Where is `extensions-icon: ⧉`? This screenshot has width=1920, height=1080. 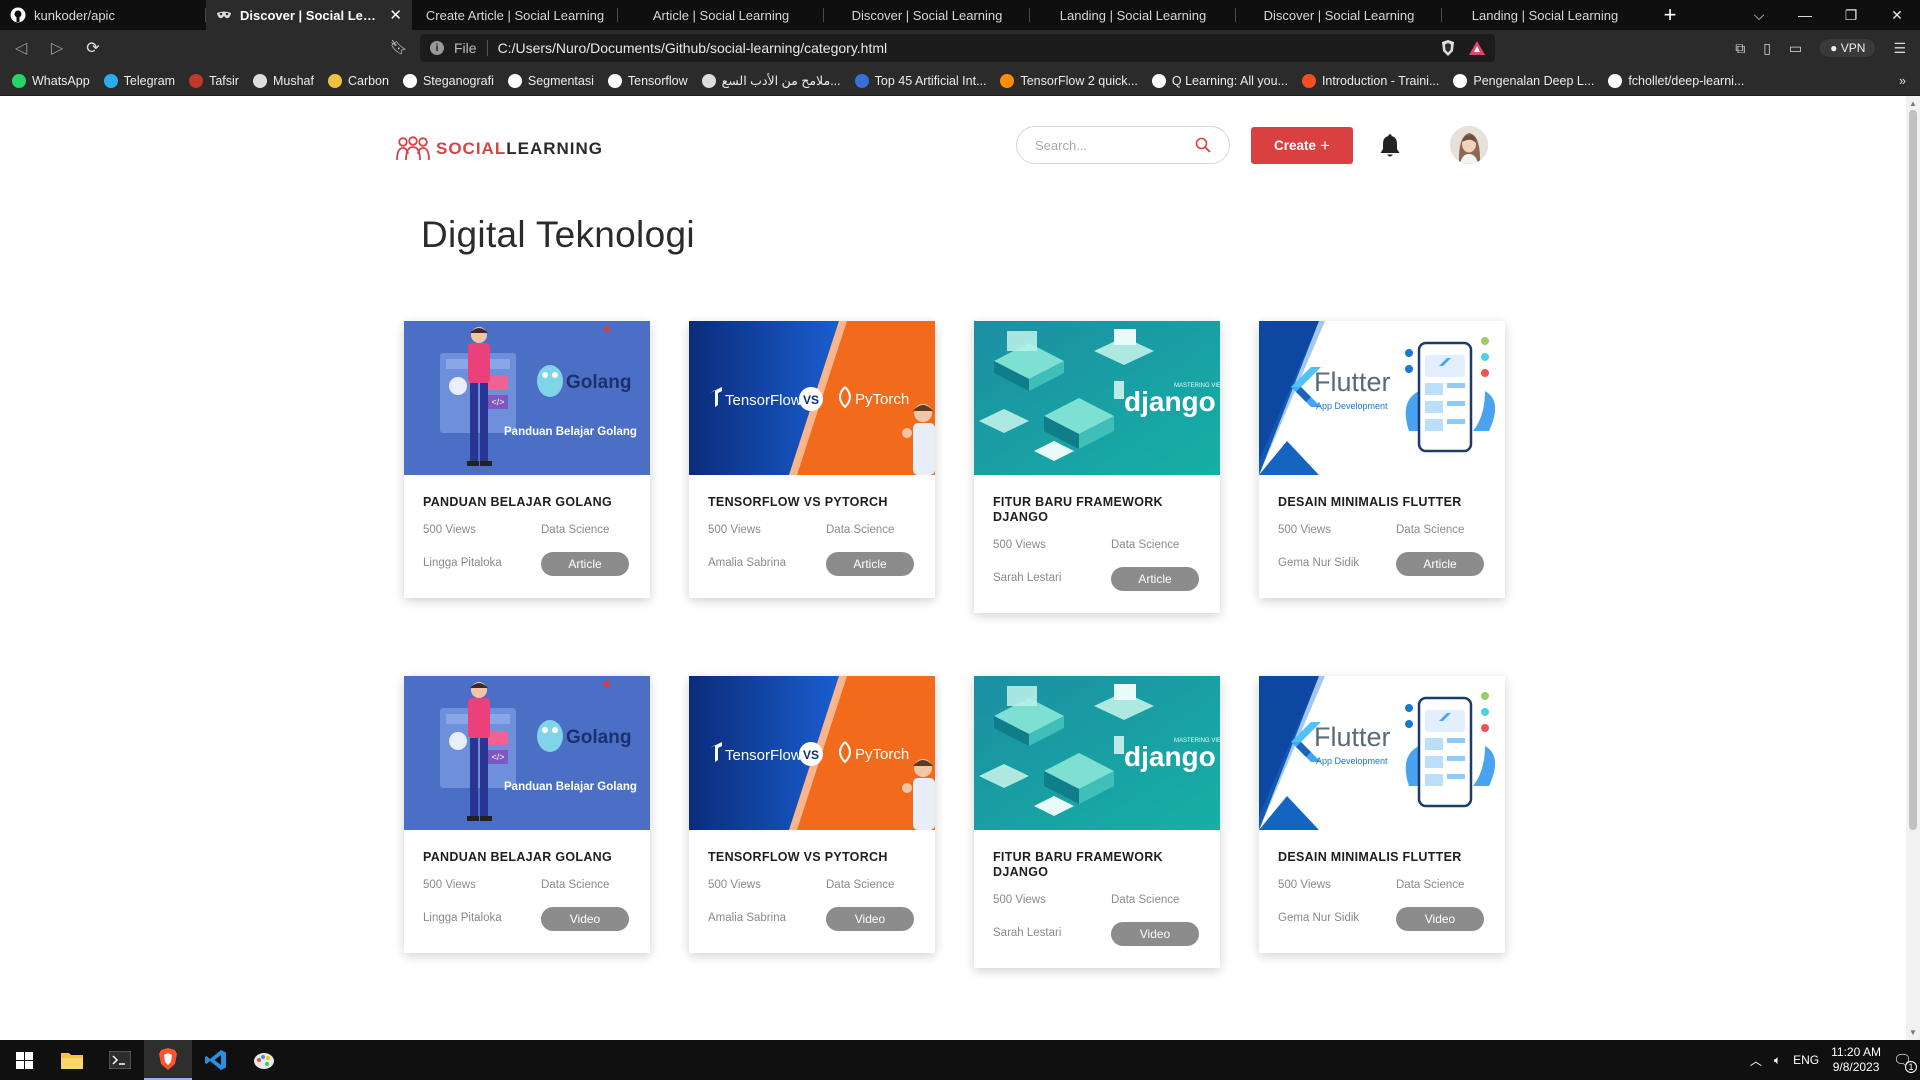
extensions-icon: ⧉ is located at coordinates (1740, 48).